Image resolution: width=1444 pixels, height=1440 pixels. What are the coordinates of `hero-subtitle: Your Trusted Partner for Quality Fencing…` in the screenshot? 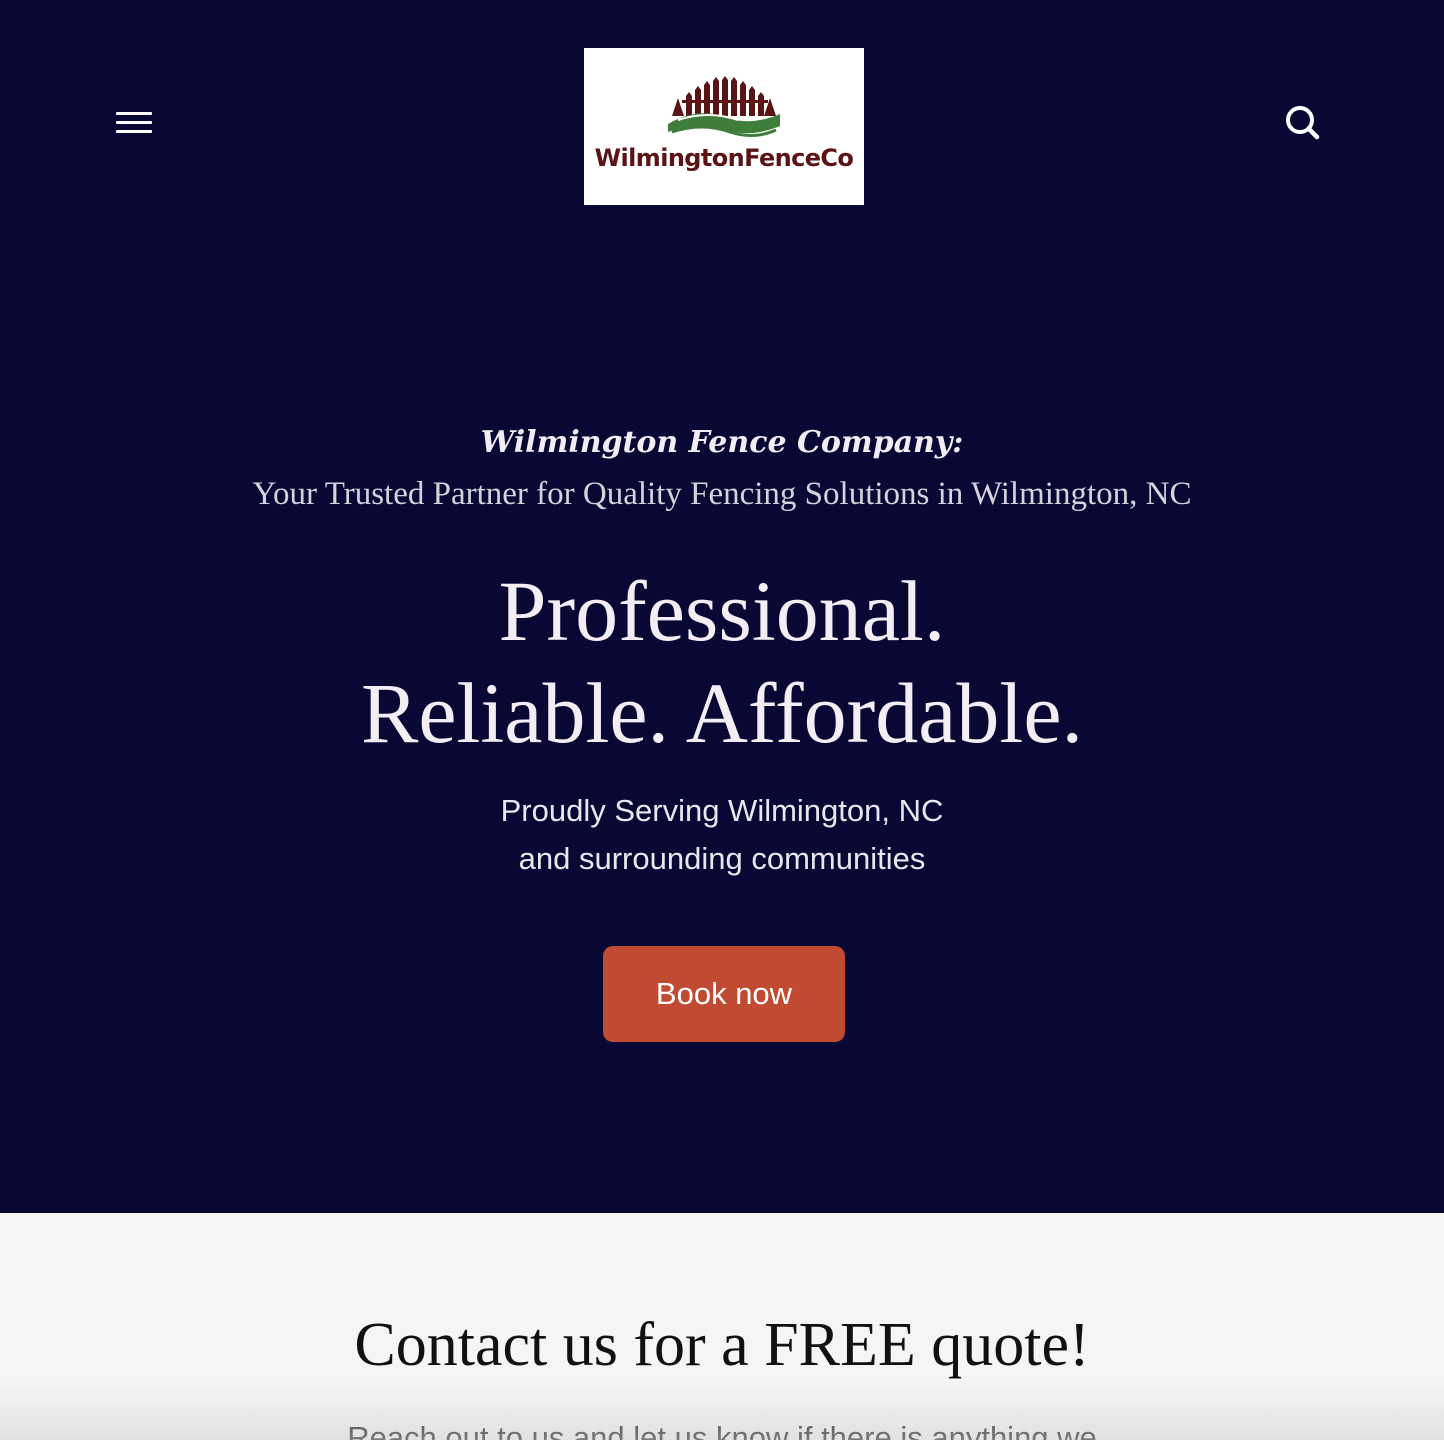 It's located at (722, 494).